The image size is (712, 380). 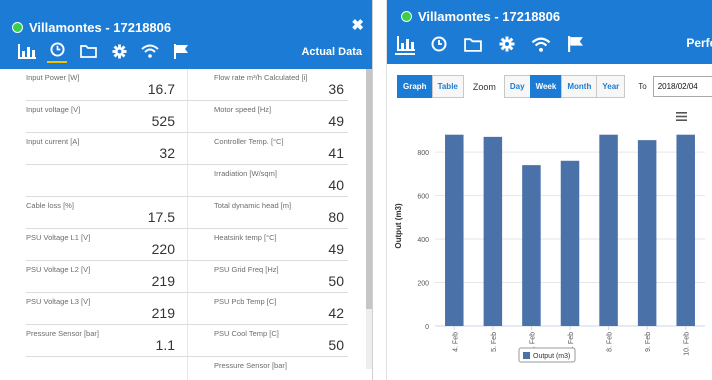 I want to click on actual-data-heading: Actual Data, so click(x=331, y=52).